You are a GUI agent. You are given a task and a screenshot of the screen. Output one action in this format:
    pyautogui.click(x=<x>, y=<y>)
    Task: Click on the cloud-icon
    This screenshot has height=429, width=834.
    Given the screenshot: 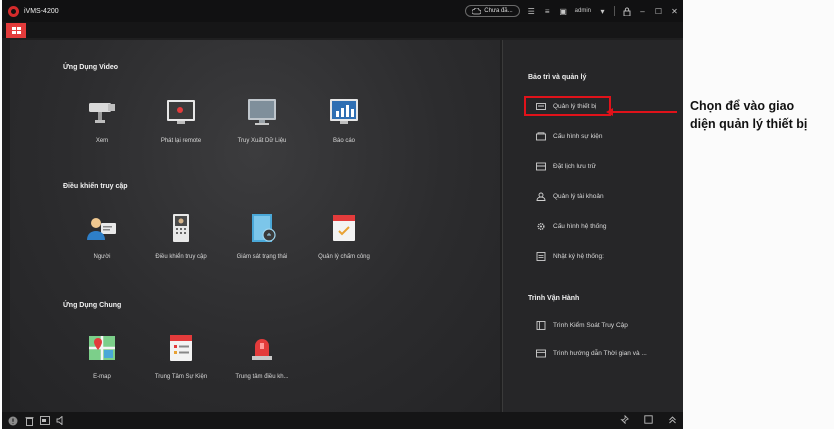 What is the action you would take?
    pyautogui.click(x=477, y=10)
    